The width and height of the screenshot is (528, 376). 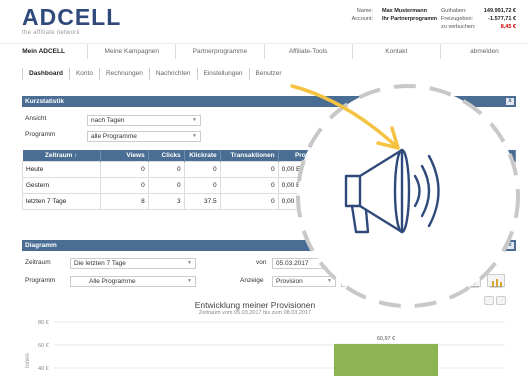 What do you see at coordinates (28, 360) in the screenshot?
I see `y-axis-label: ionen` at bounding box center [28, 360].